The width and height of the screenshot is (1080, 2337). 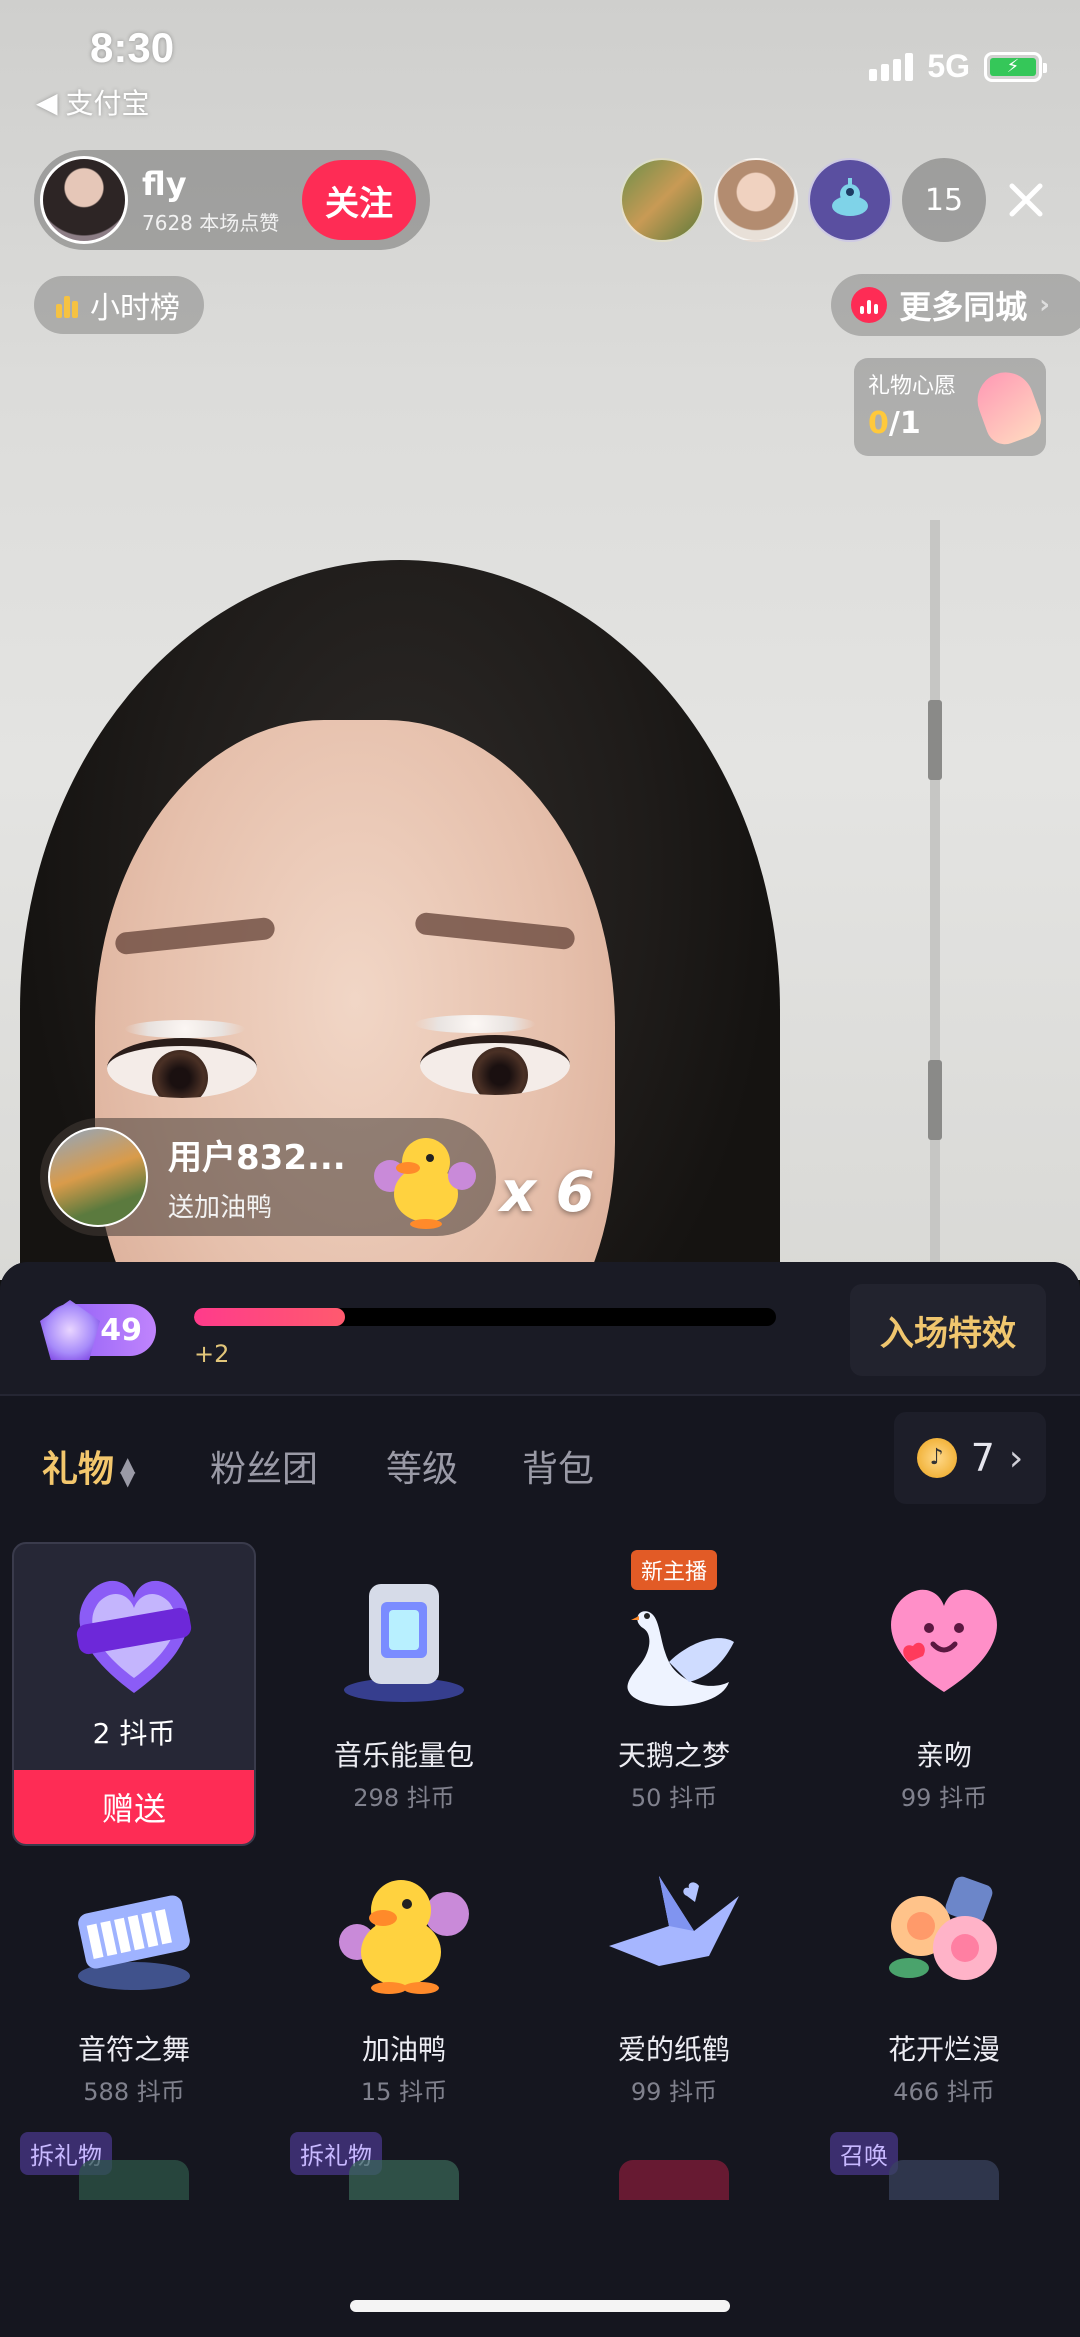 What do you see at coordinates (132, 47) in the screenshot?
I see `status-time: 8:30` at bounding box center [132, 47].